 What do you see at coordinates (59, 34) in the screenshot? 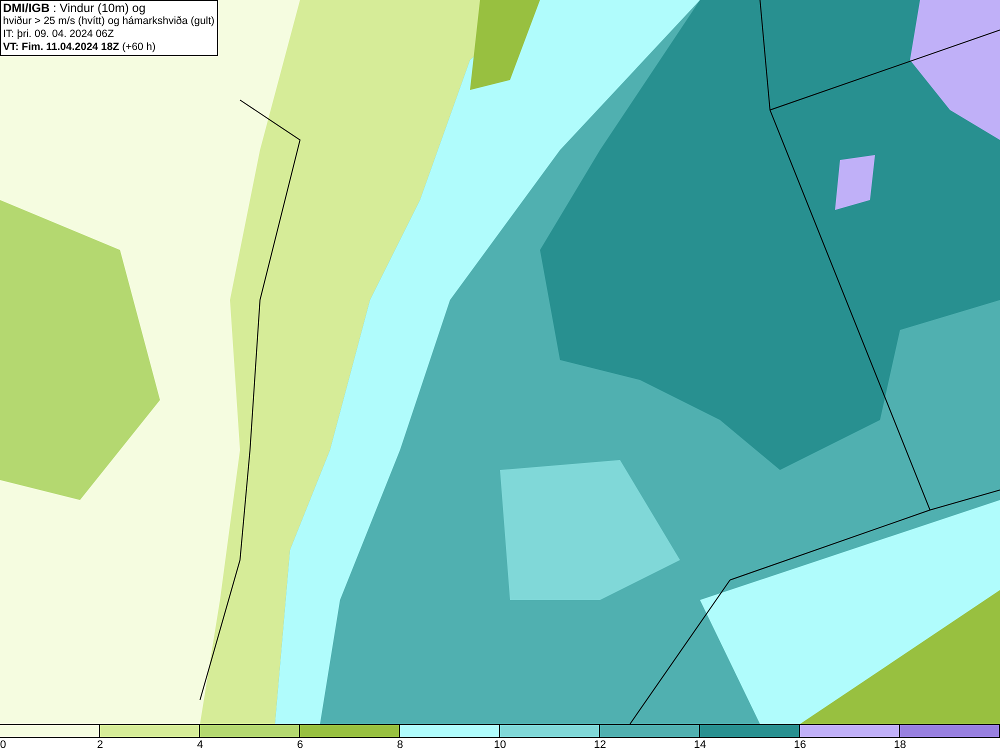
I see `title-line: IT: þri. 09. 04. 2024 06Z` at bounding box center [59, 34].